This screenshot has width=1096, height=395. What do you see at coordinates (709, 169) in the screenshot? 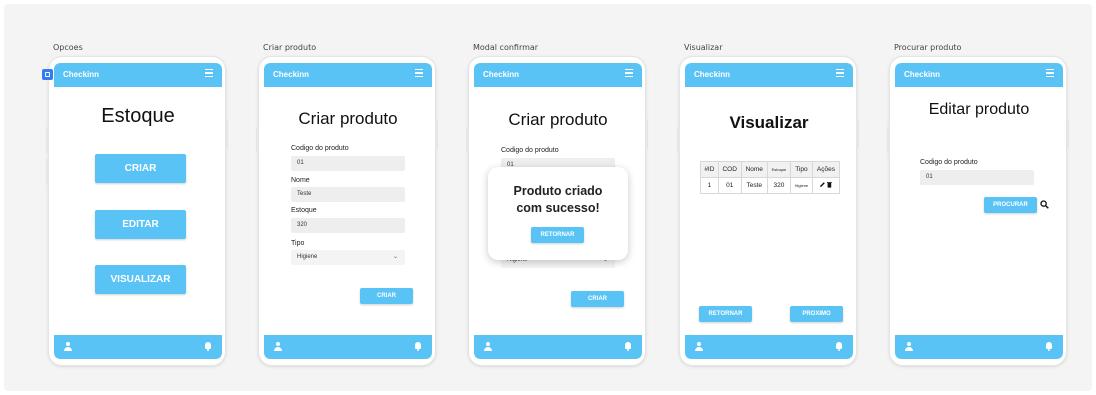
I see `column-header-id: #ID` at bounding box center [709, 169].